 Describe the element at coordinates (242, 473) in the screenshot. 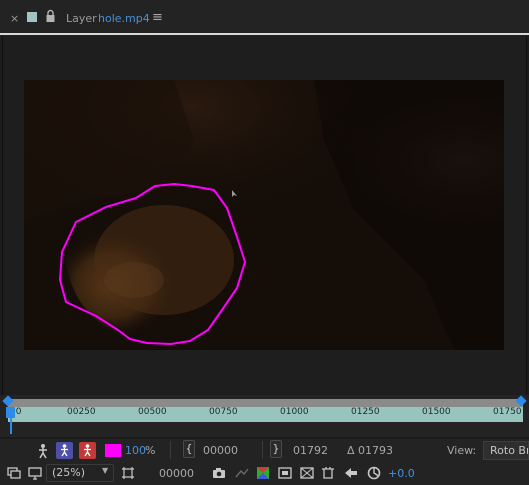

I see `show-snapshot-icon` at that location.